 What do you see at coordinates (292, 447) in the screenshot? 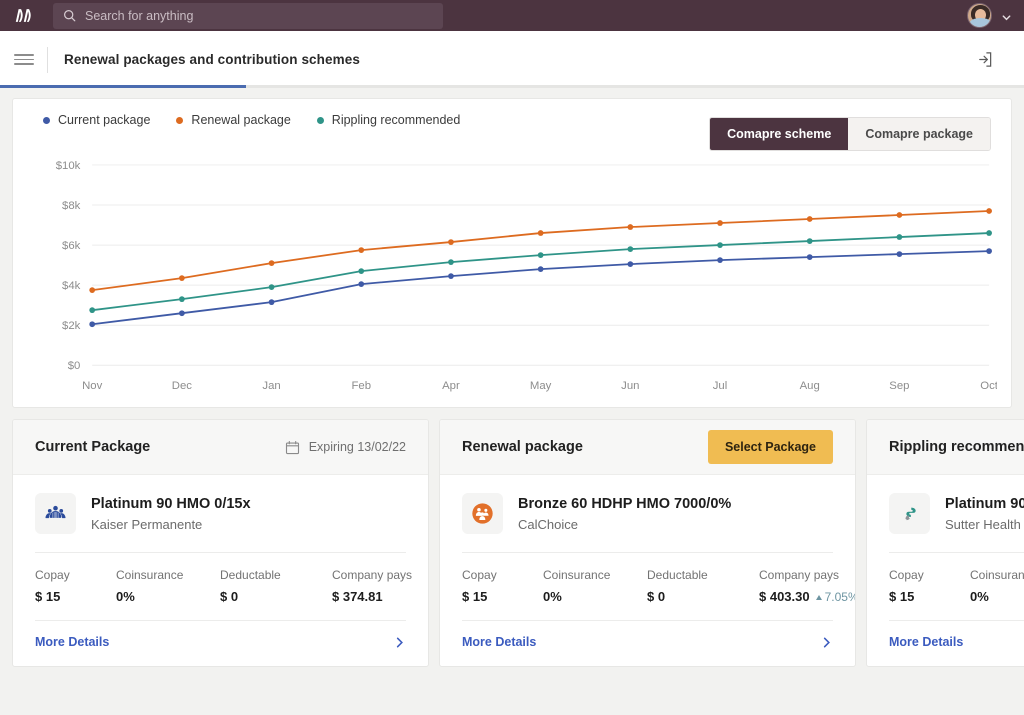
I see `calendar-icon` at bounding box center [292, 447].